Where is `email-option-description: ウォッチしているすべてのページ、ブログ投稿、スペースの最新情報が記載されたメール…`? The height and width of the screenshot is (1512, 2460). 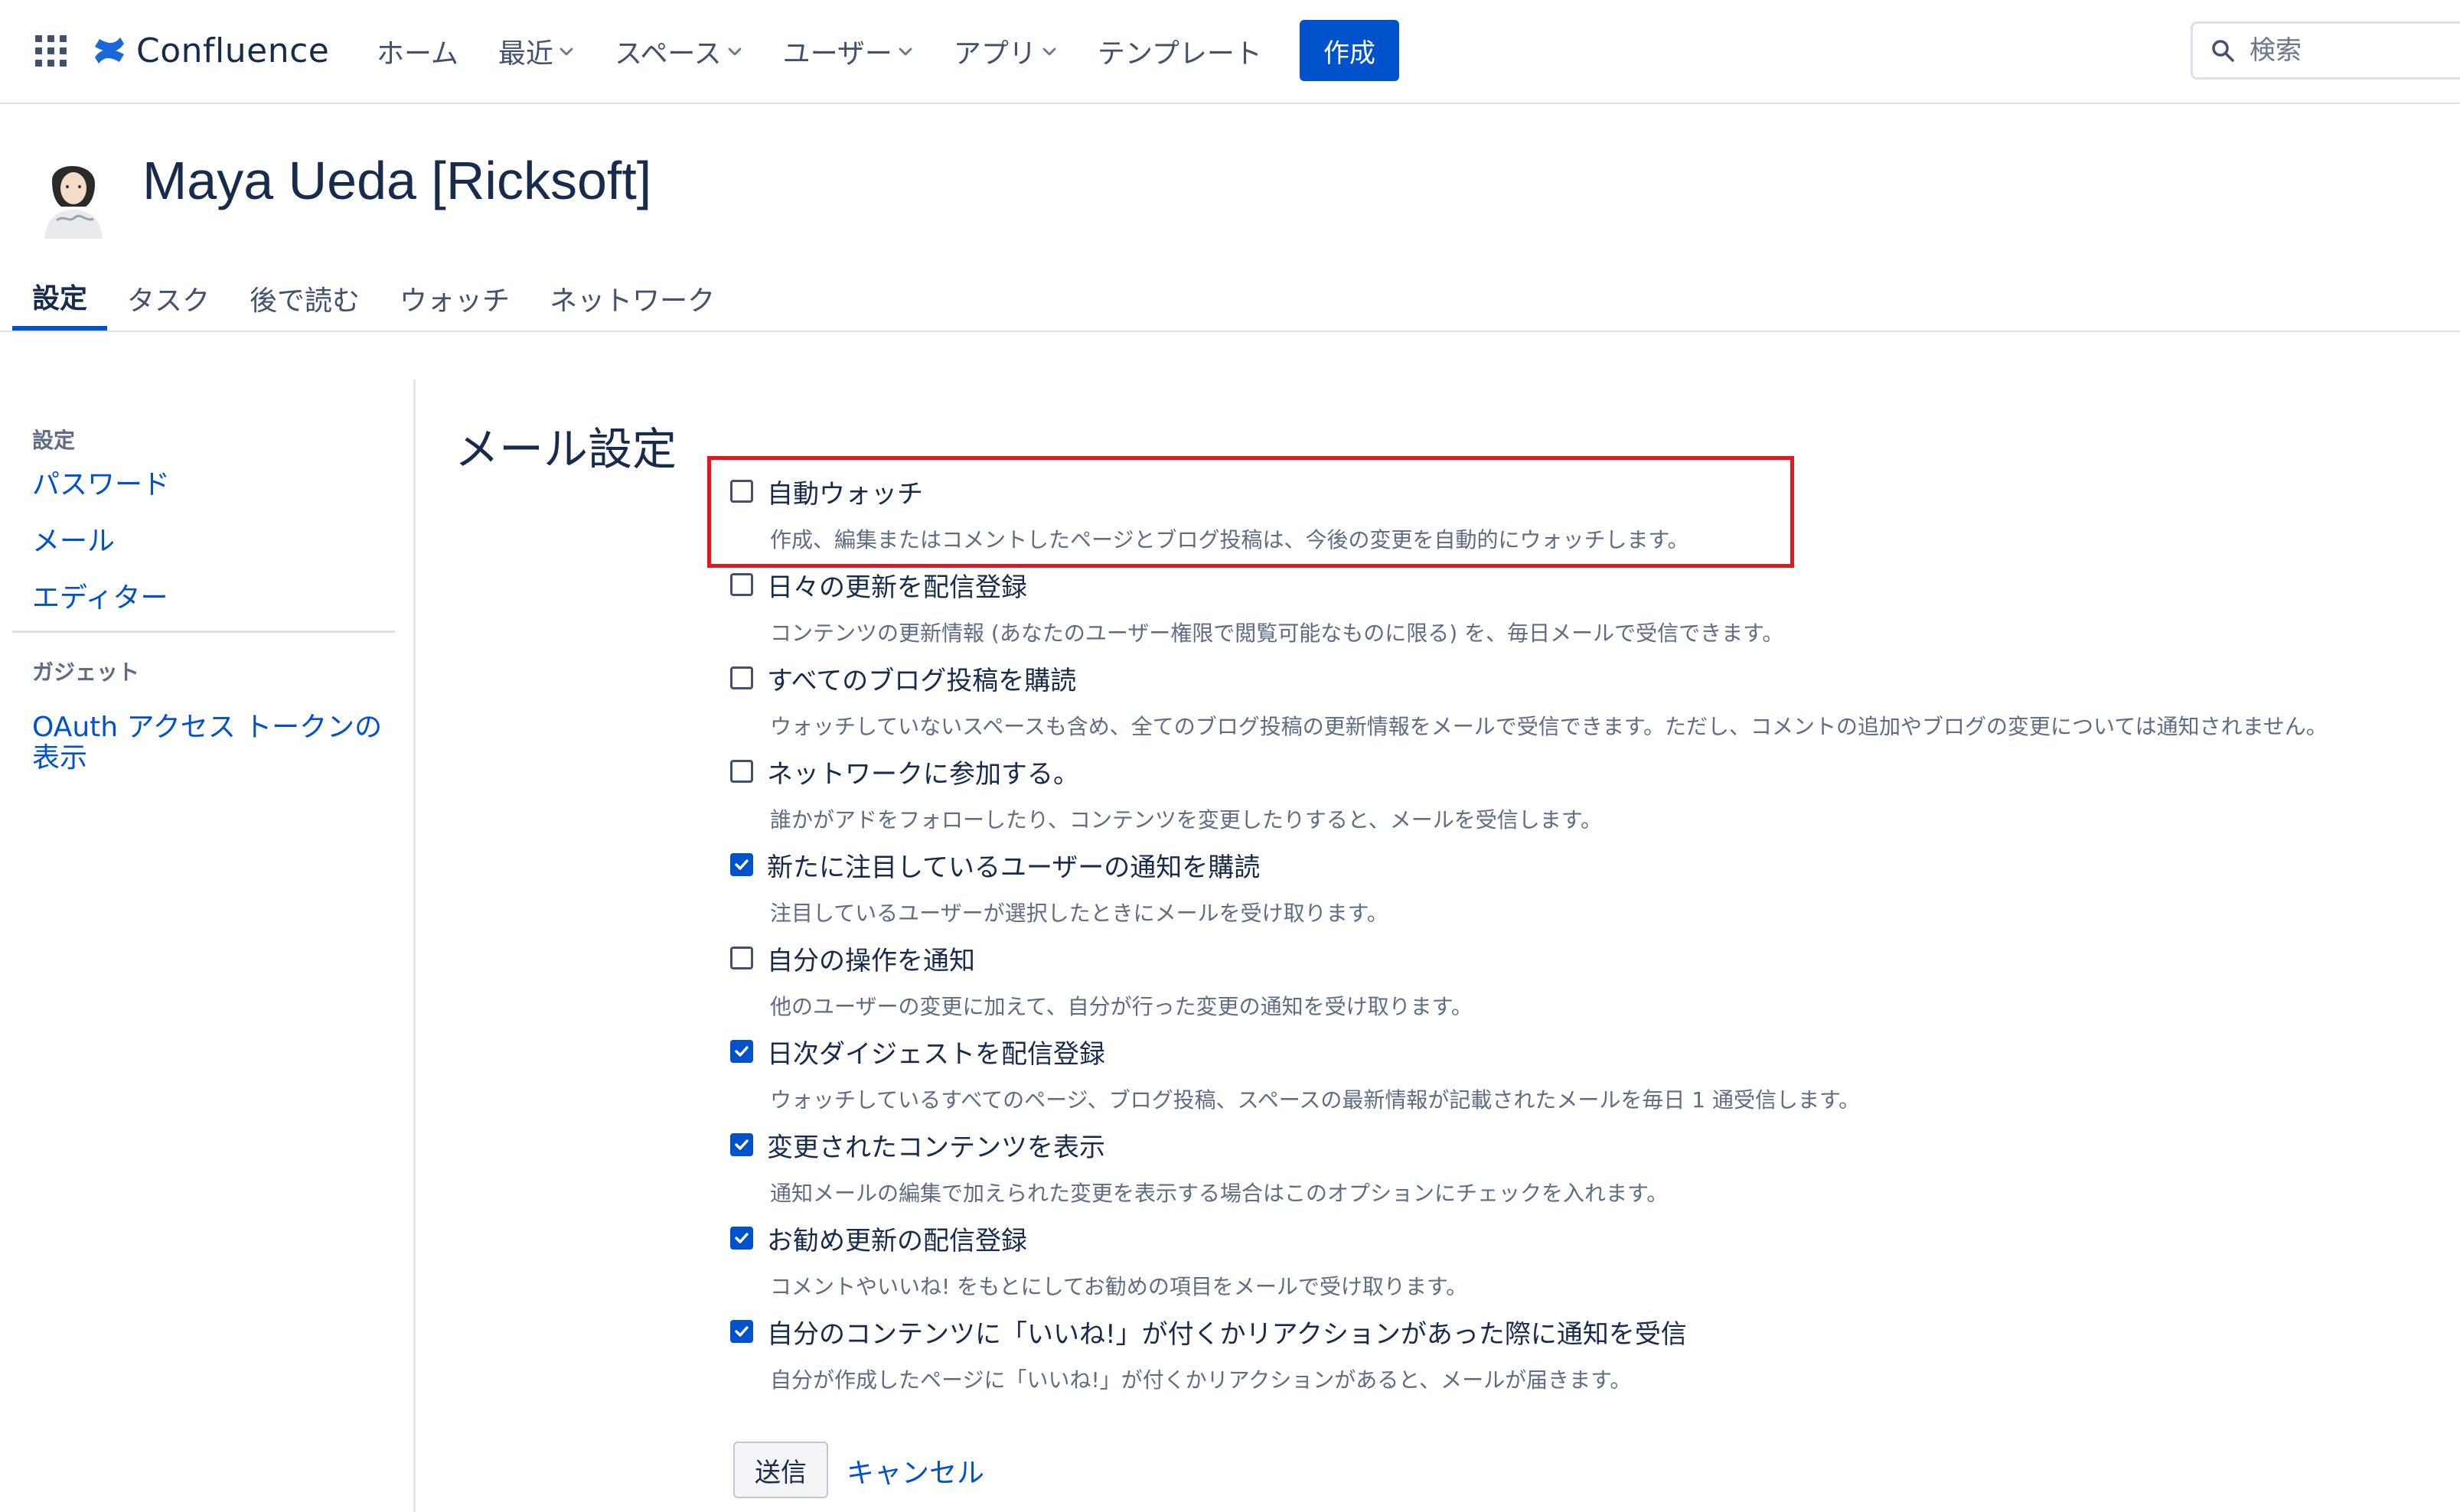
email-option-description: ウォッチしているすべてのページ、ブログ投稿、スペースの最新情報が記載されたメール… is located at coordinates (1315, 1100).